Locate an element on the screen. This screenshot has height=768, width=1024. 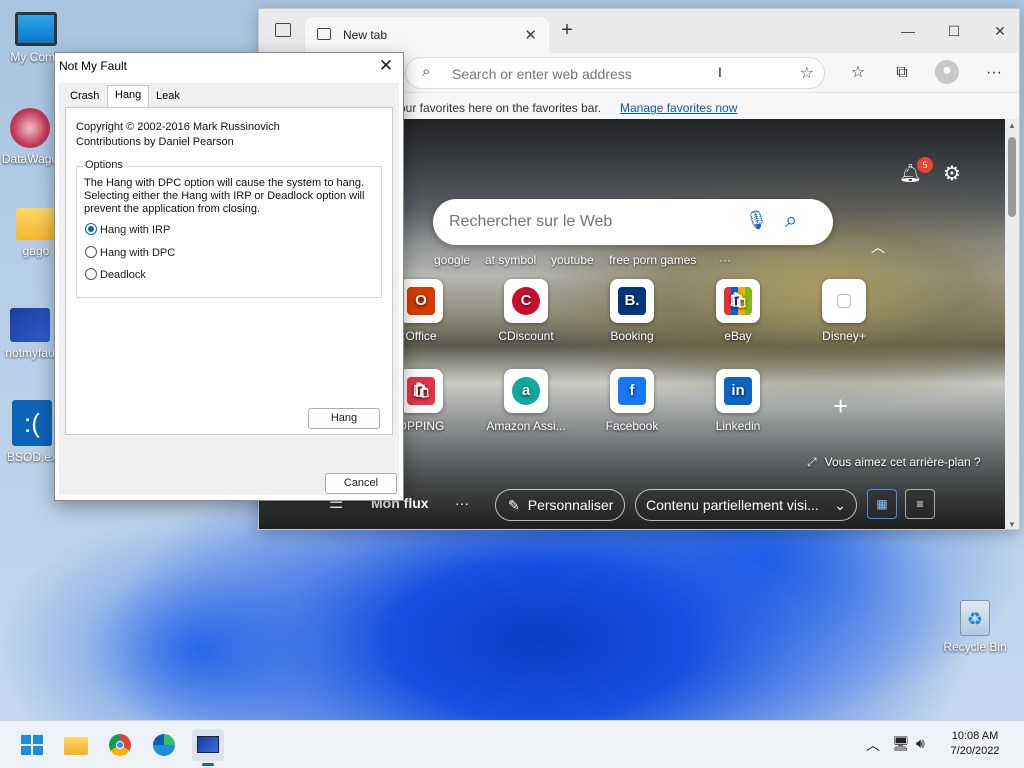
add-tile-button: + is located at coordinates (840, 406).